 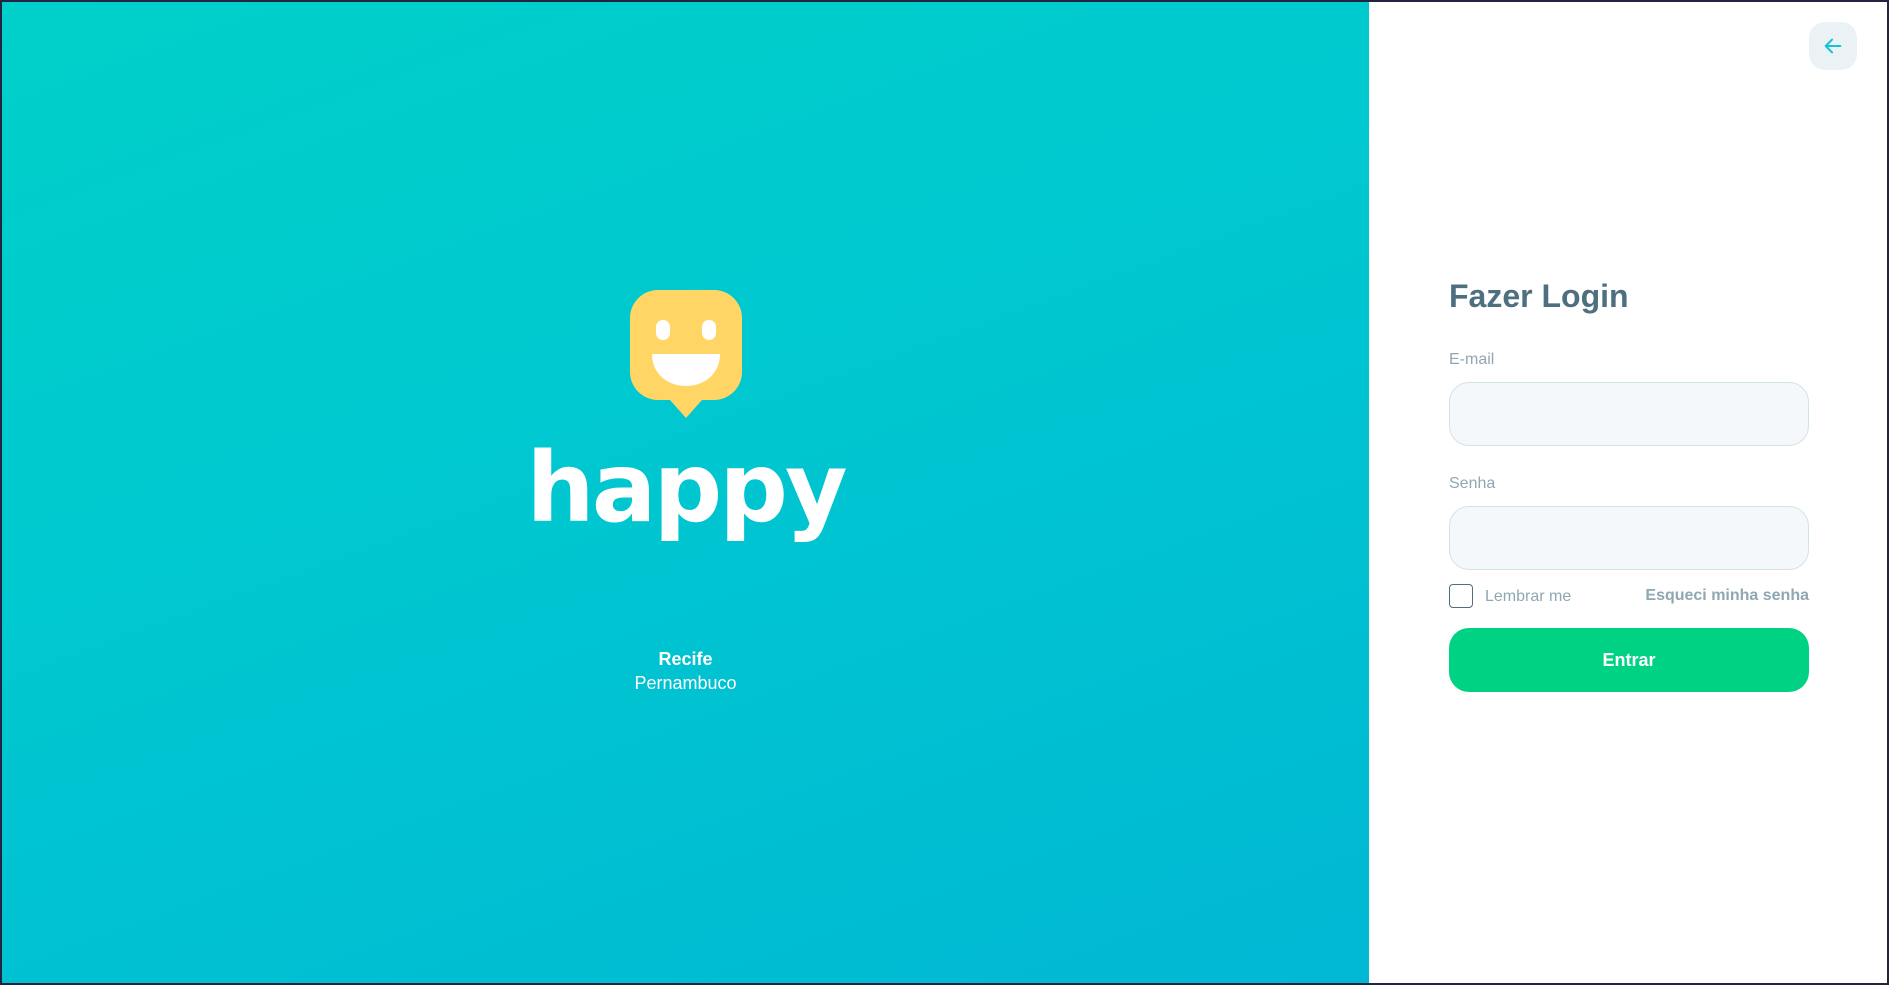 I want to click on location-city: Recife, so click(x=685, y=659).